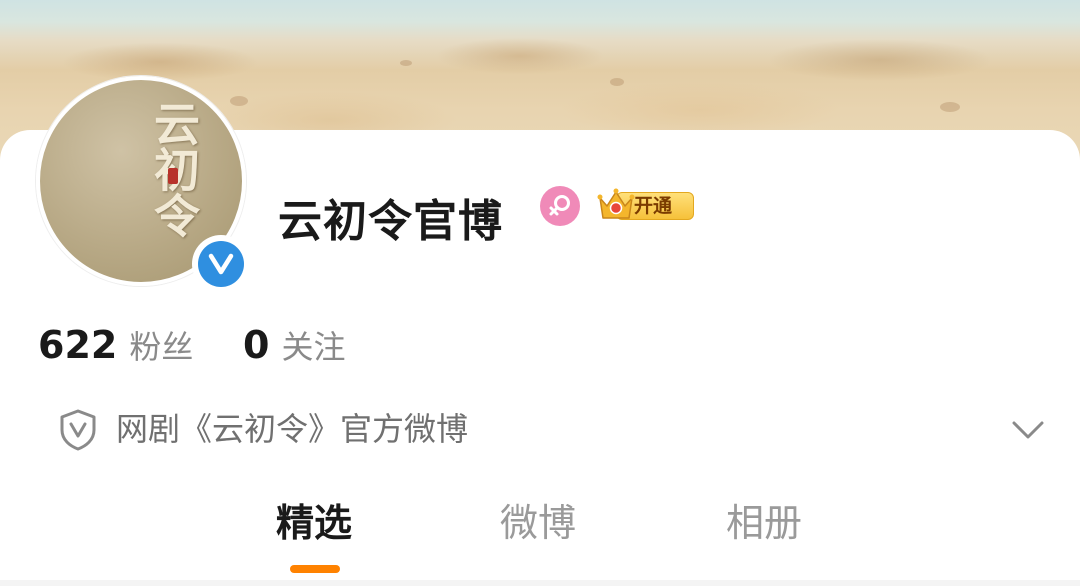 This screenshot has width=1080, height=586. I want to click on following-count: 0, so click(256, 345).